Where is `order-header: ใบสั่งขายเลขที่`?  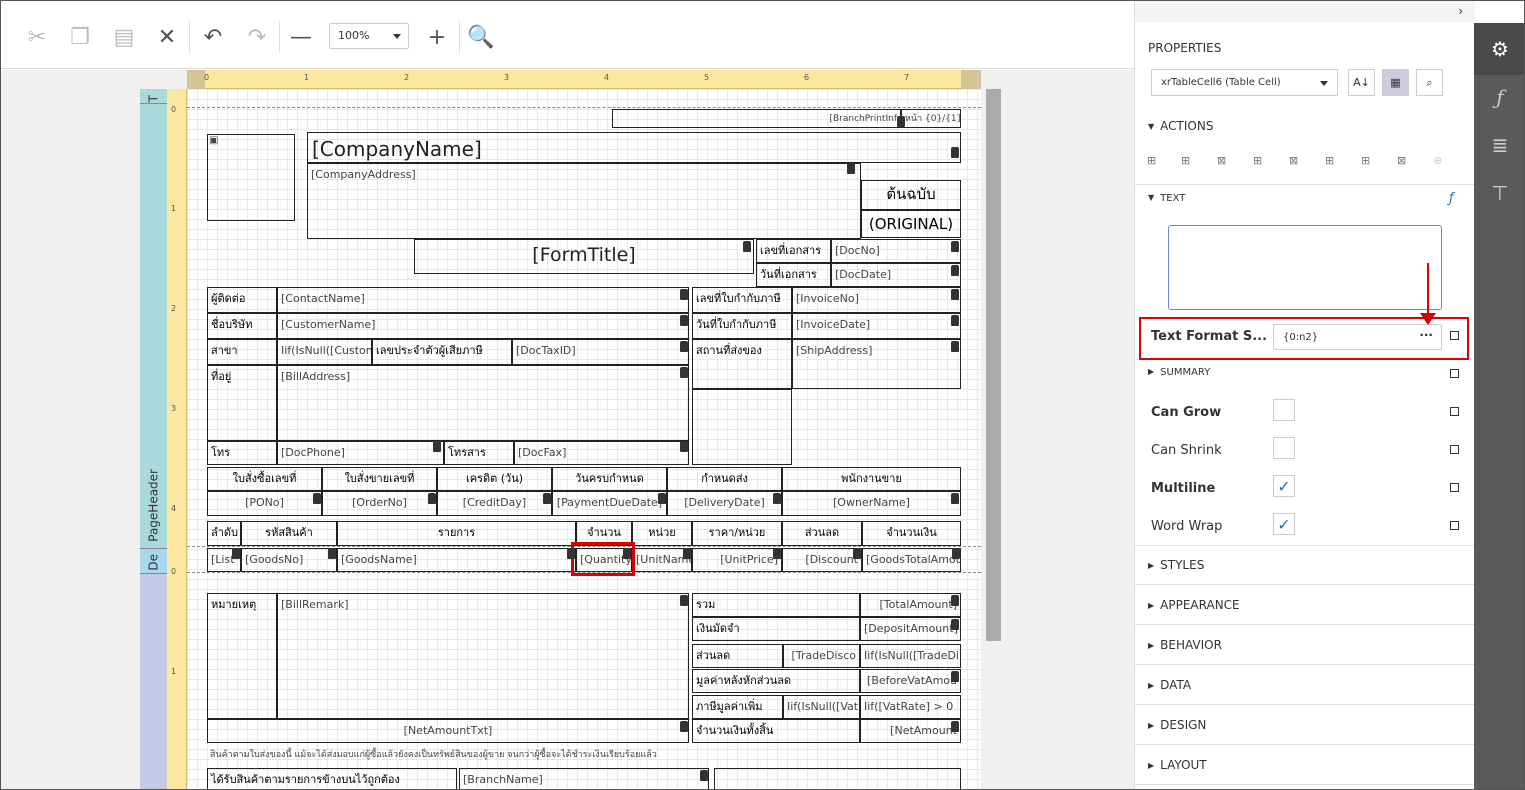
order-header: ใบสั่งขายเลขที่ is located at coordinates (379, 479).